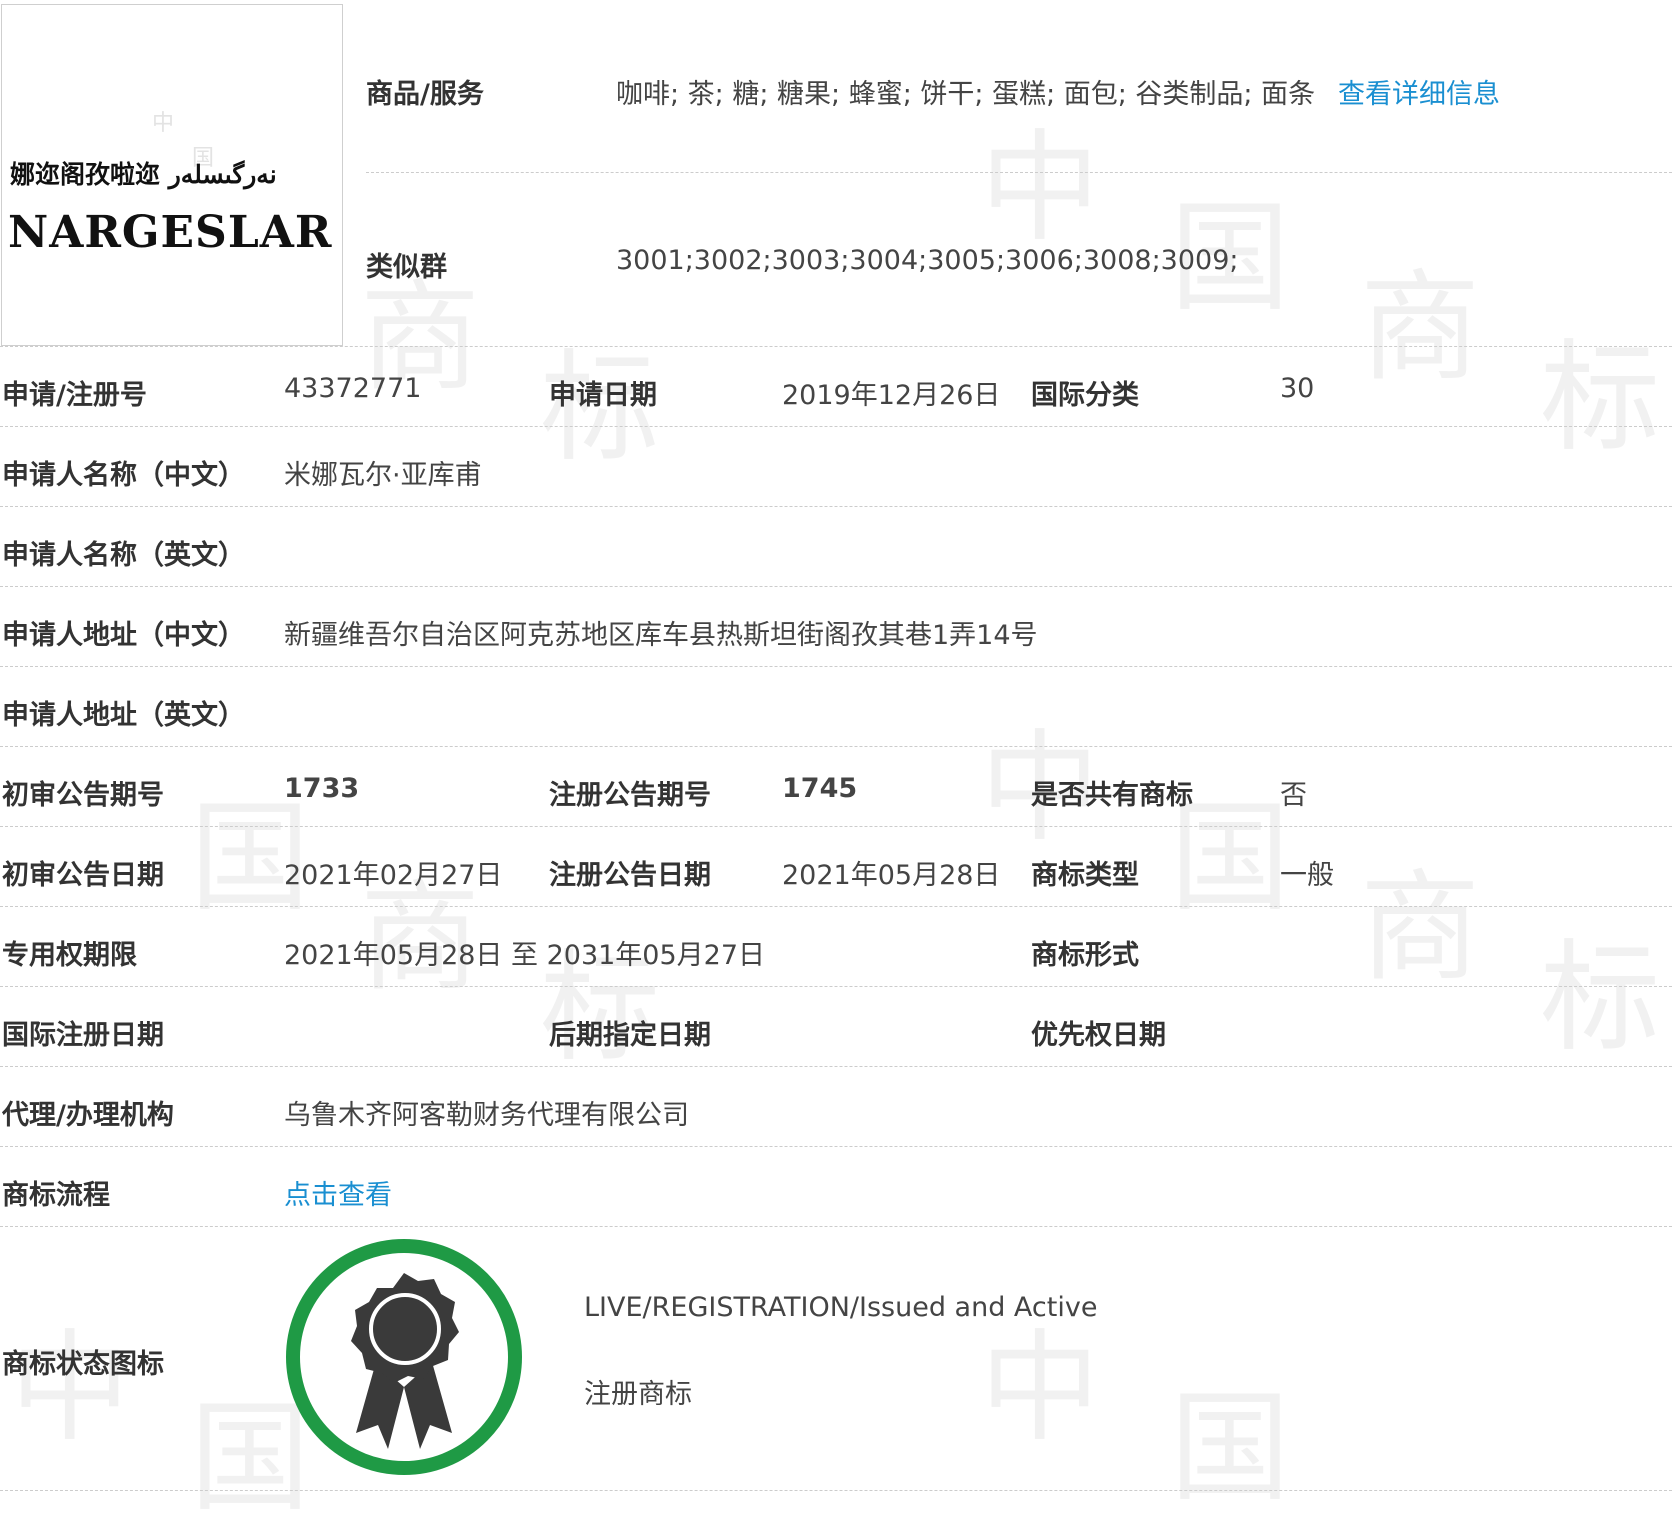  I want to click on intl-class-label: 国际分类, so click(1085, 395).